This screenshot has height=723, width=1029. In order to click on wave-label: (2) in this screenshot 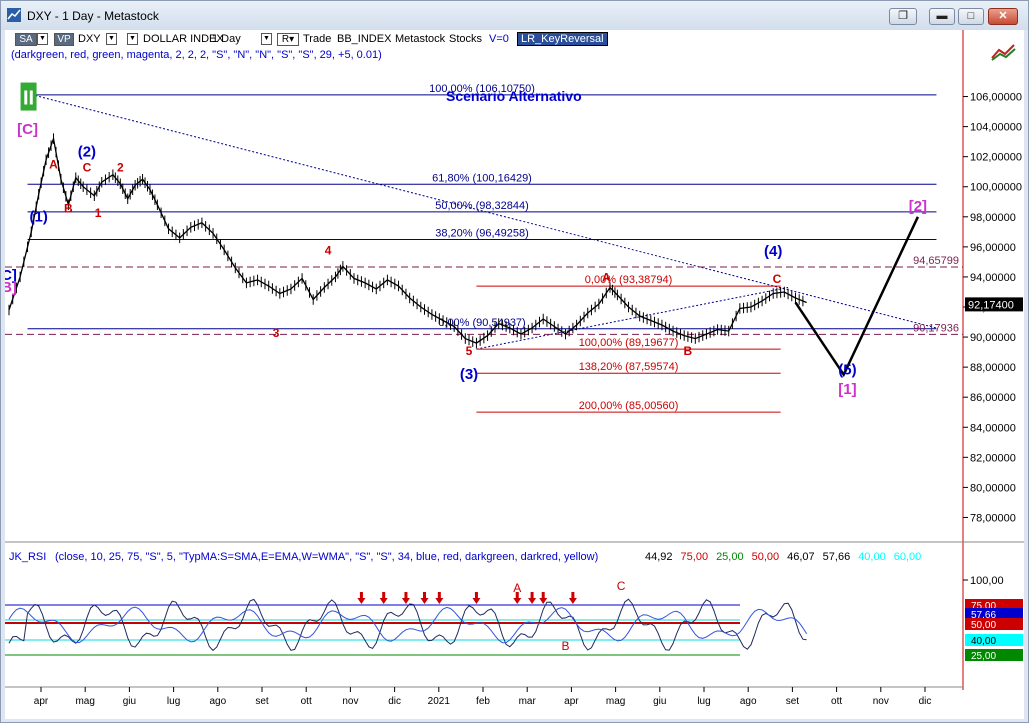, I will do `click(87, 152)`.